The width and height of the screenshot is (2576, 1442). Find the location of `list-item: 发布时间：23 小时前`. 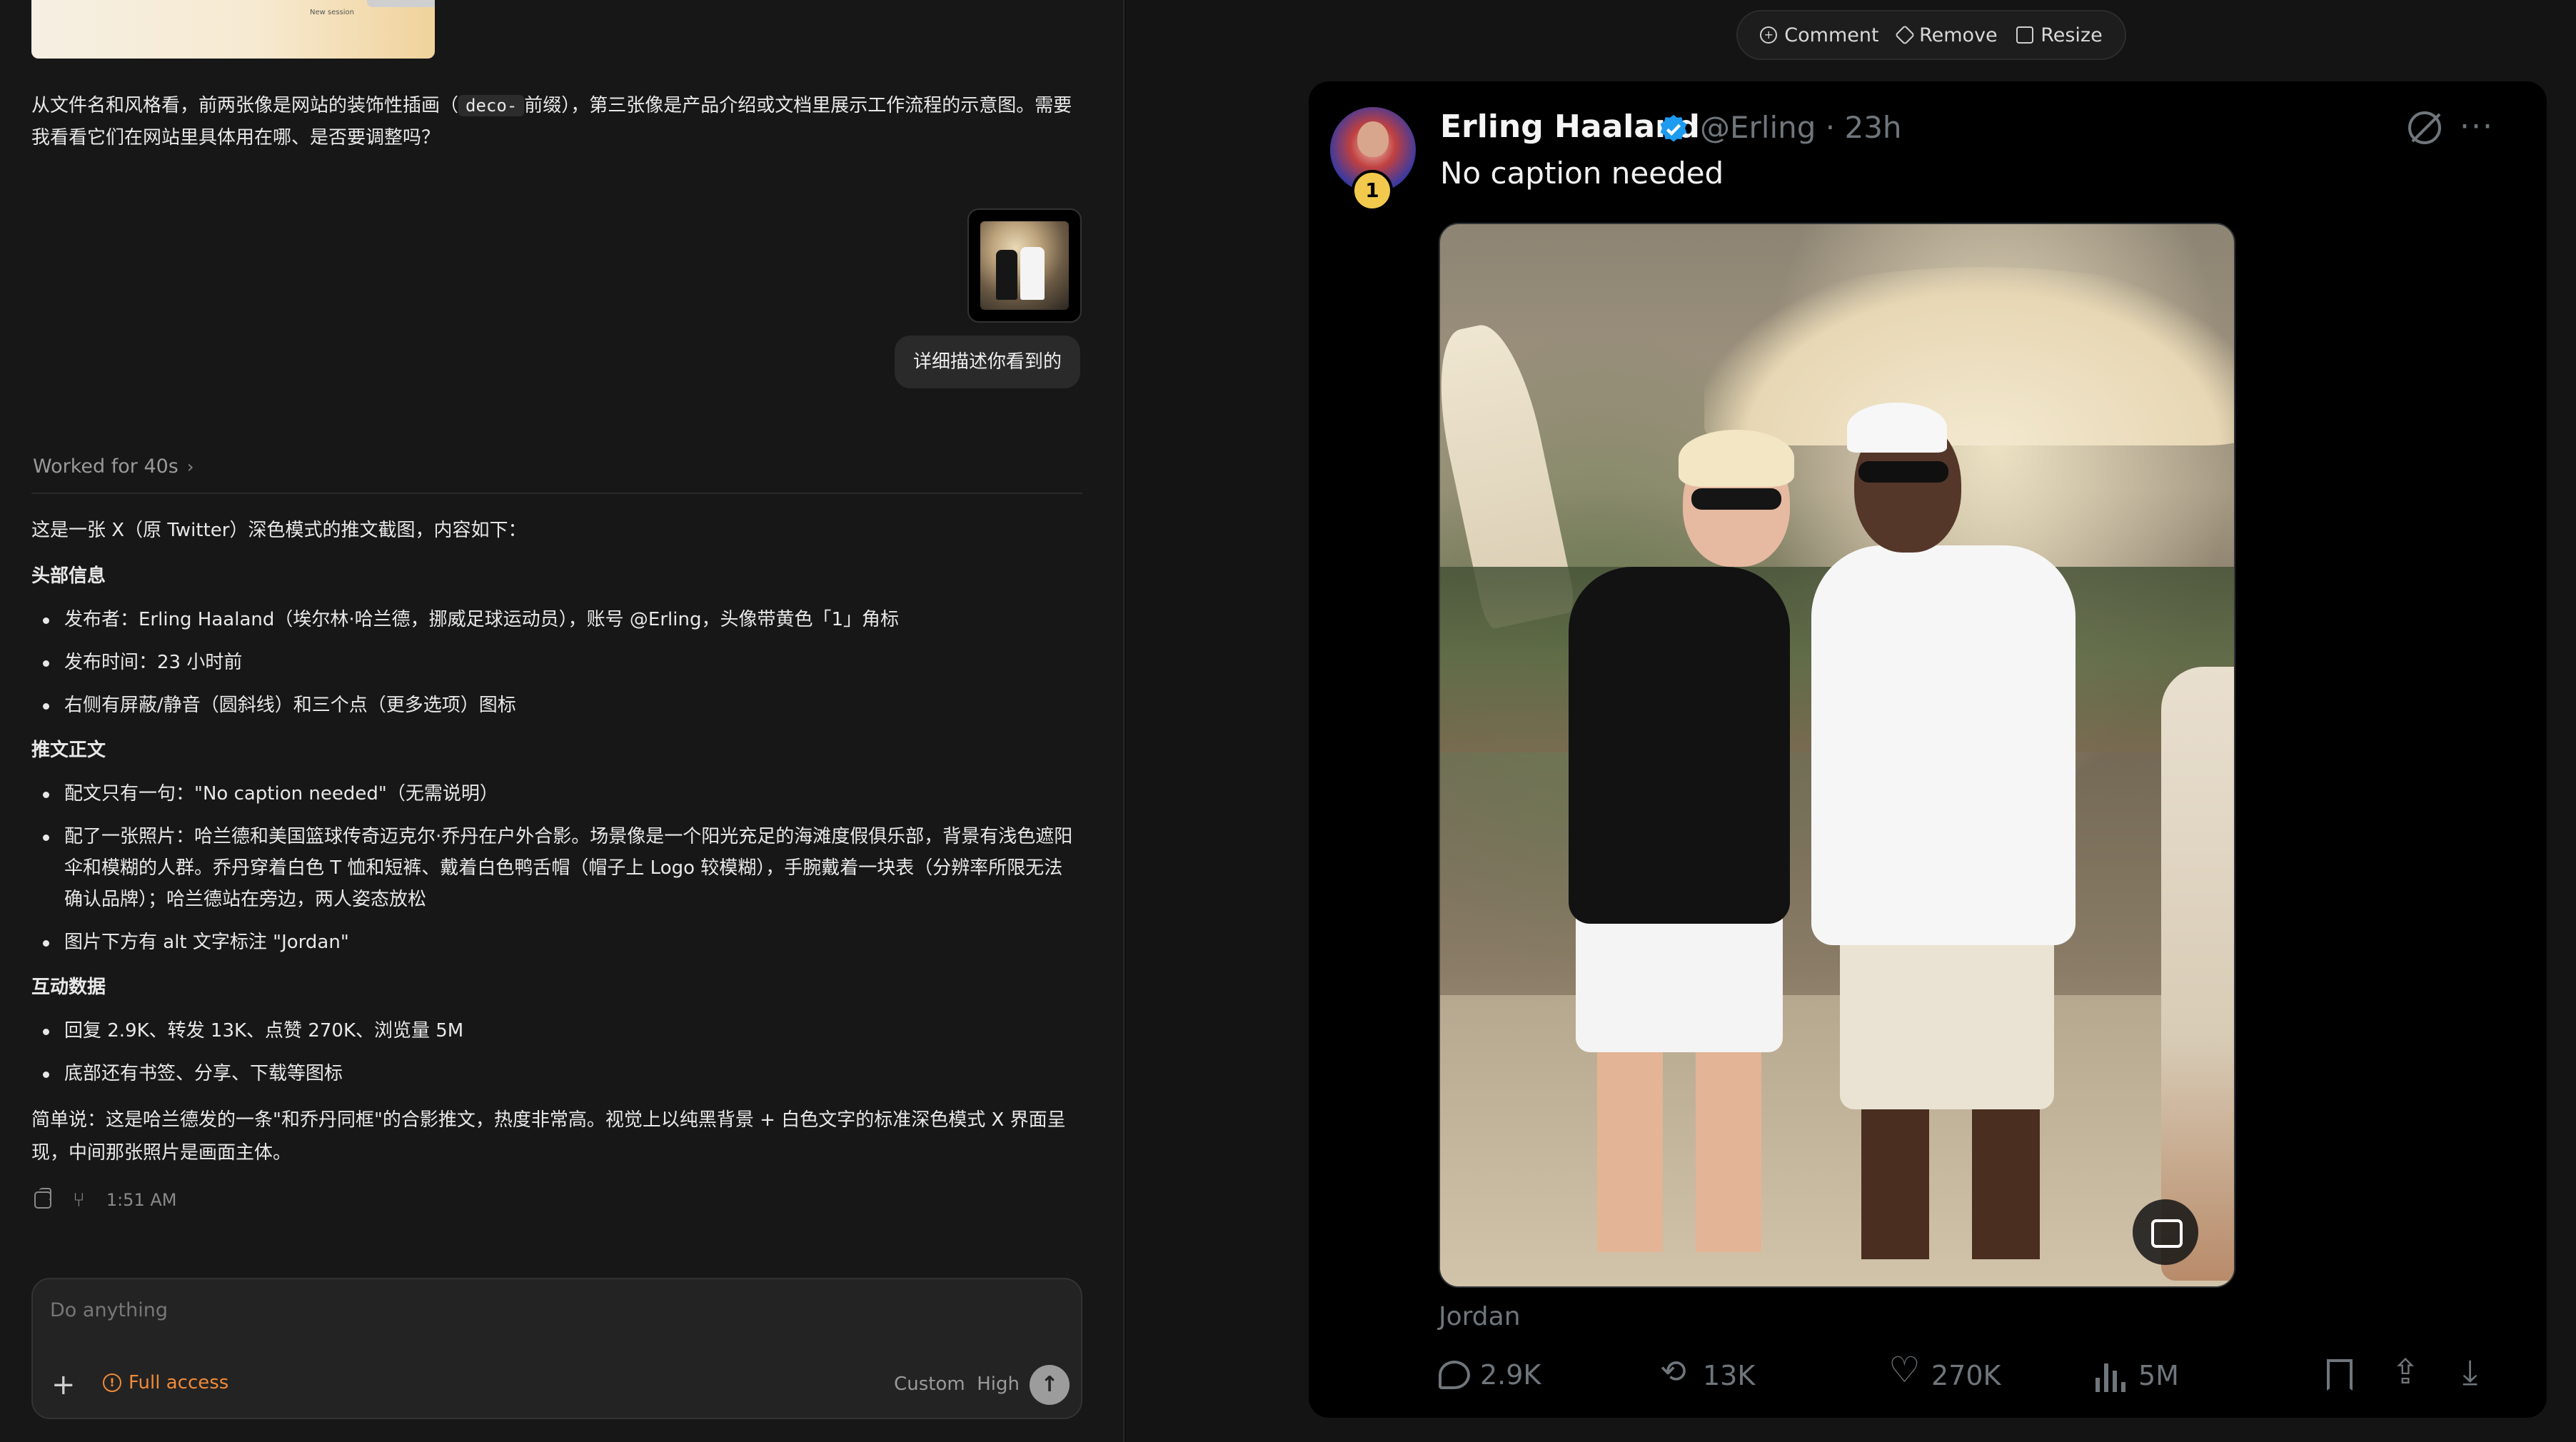

list-item: 发布时间：23 小时前 is located at coordinates (556, 662).